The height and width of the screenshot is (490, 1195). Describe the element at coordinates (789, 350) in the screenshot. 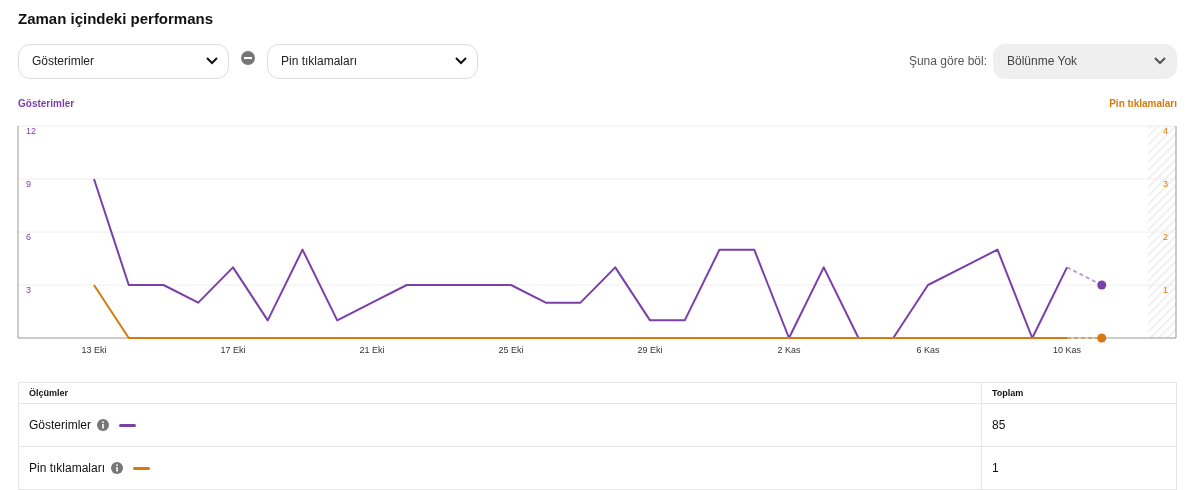

I see `x-tick-label: 2 Kas` at that location.